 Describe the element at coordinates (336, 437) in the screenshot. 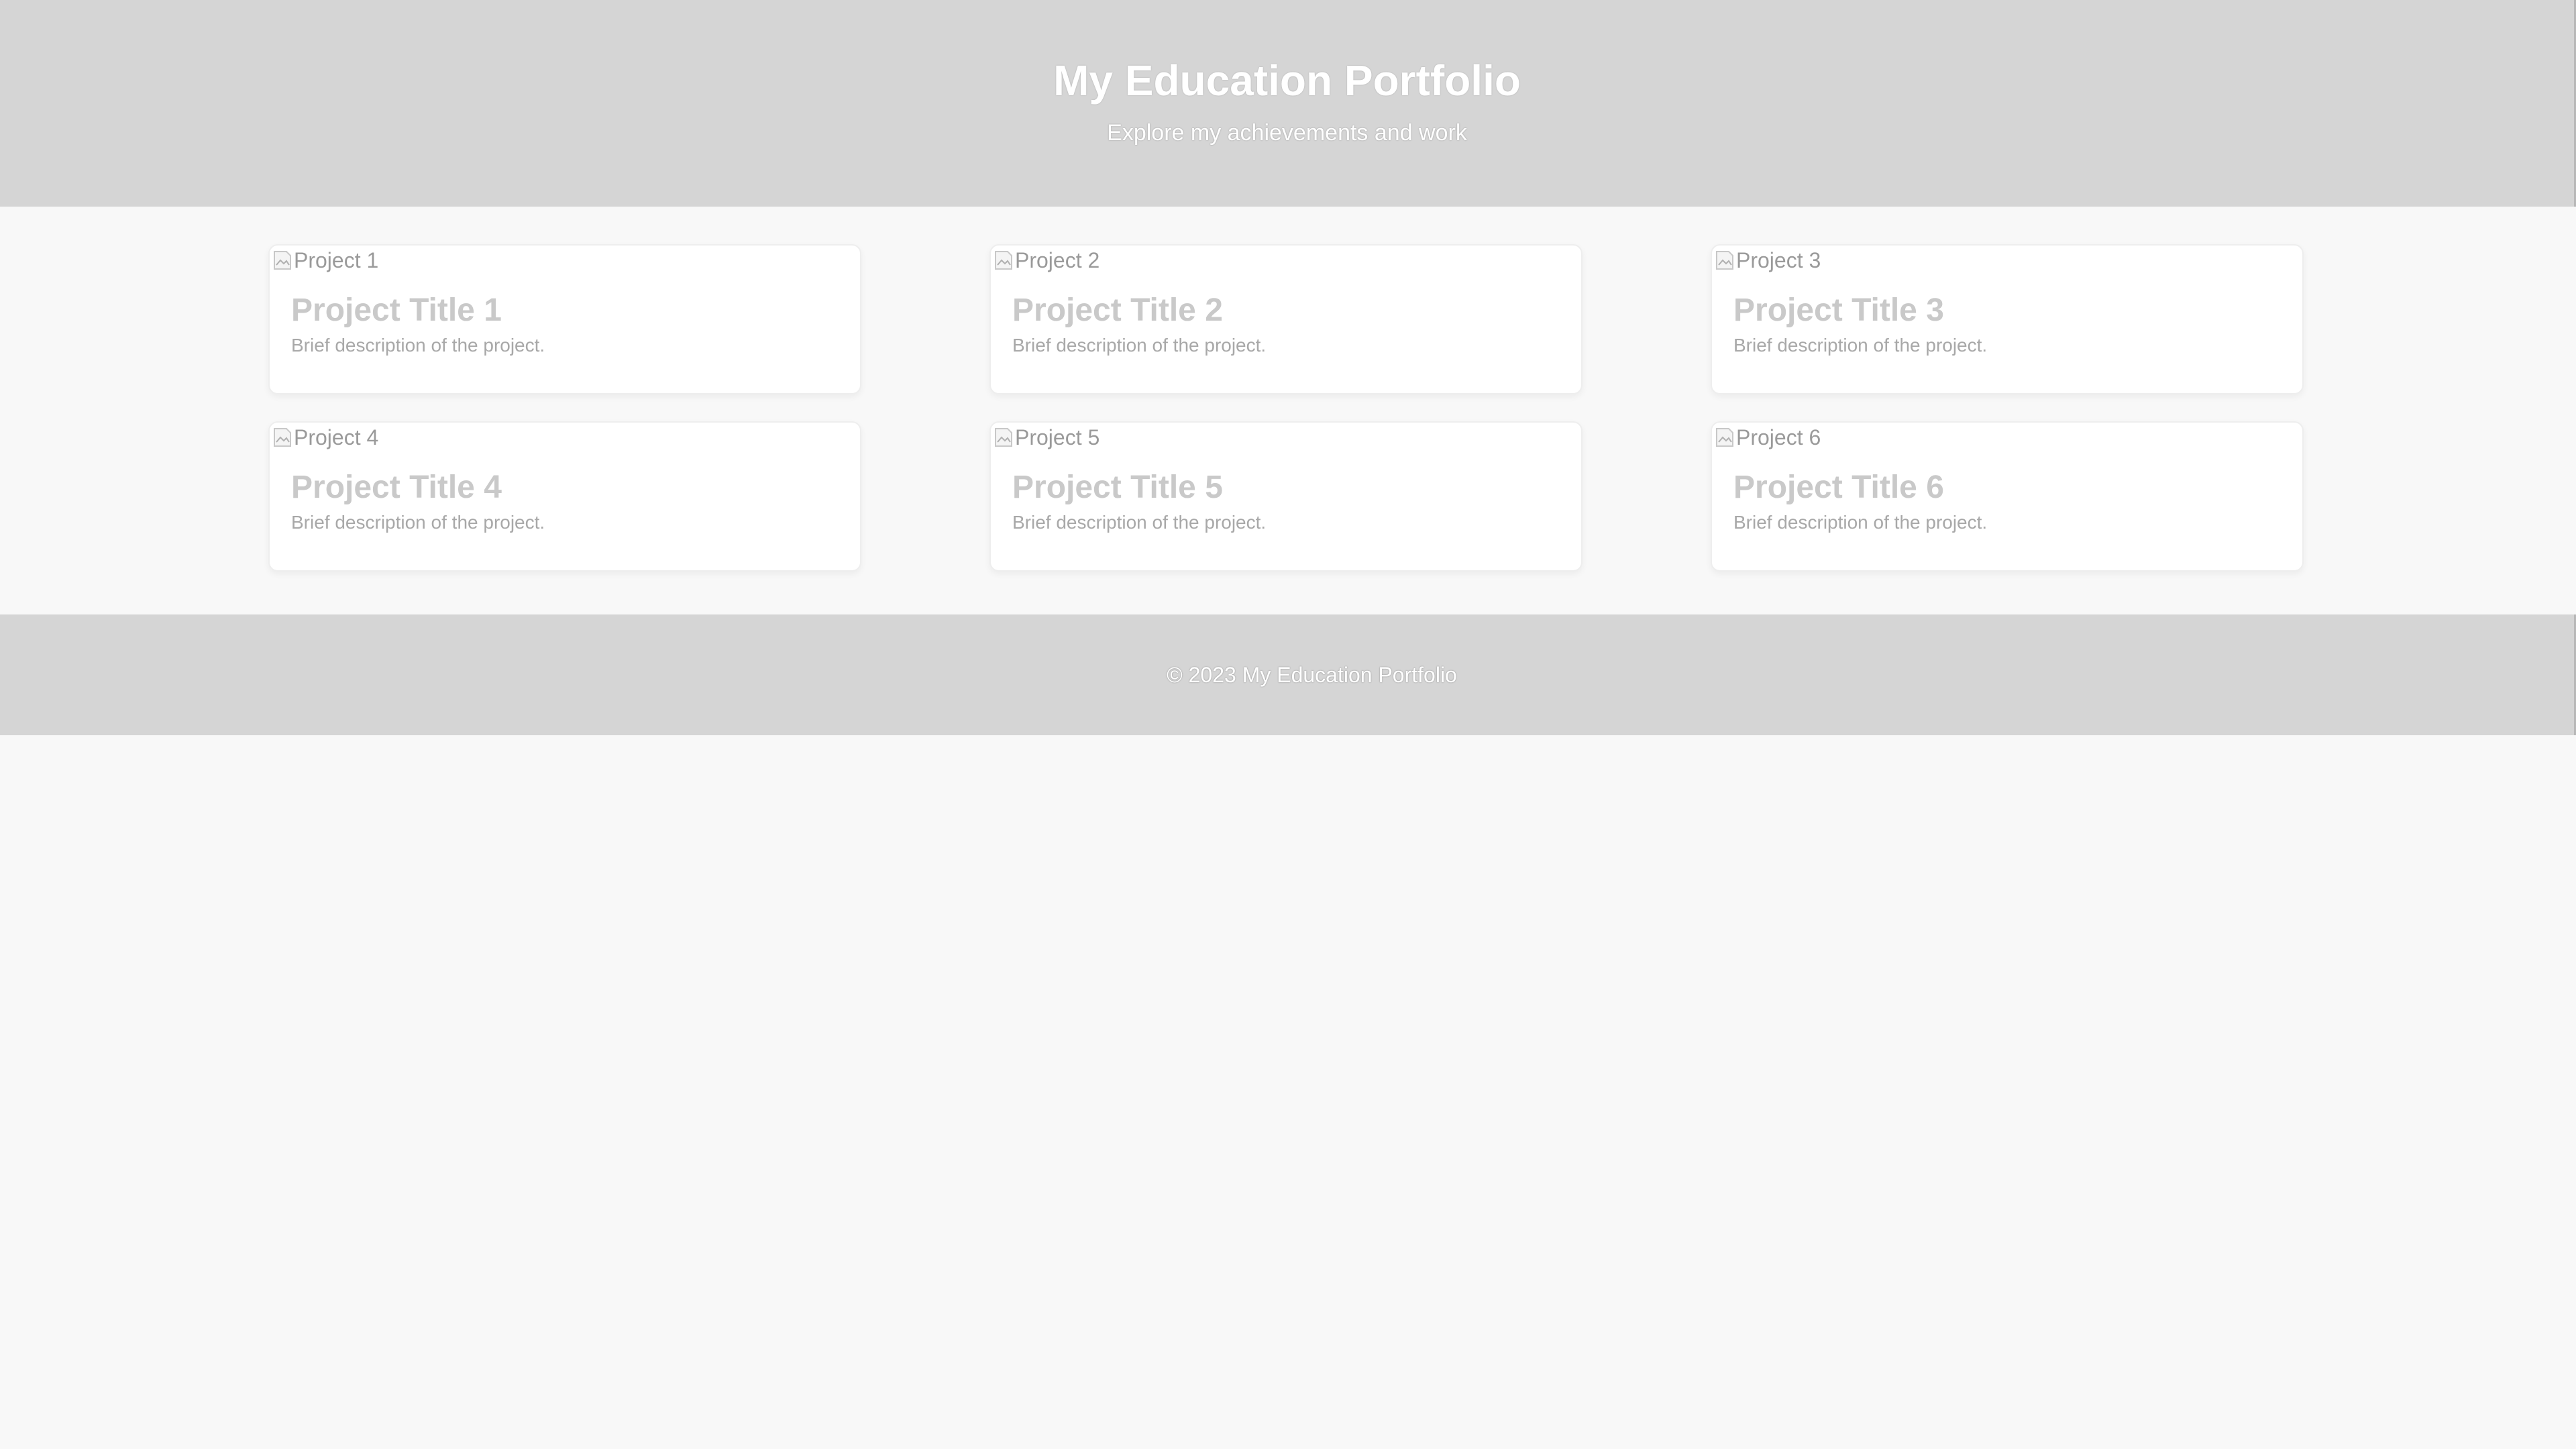

I see `project-image-alt: Project 4` at that location.